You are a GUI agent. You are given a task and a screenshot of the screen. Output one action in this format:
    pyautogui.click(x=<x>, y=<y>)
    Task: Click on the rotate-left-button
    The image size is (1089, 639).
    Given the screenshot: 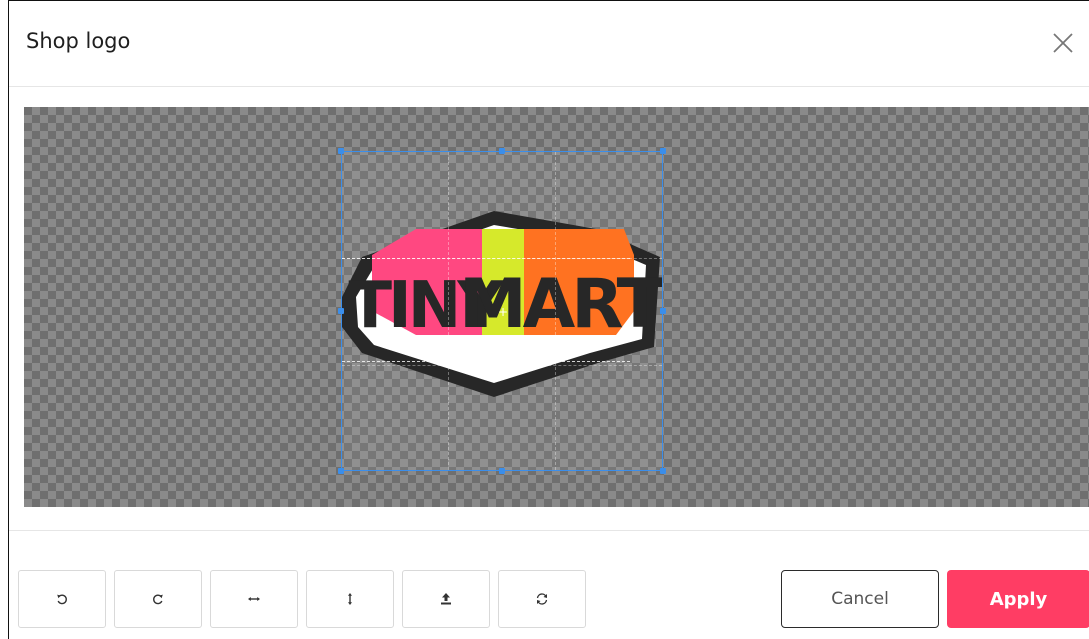 What is the action you would take?
    pyautogui.click(x=62, y=599)
    